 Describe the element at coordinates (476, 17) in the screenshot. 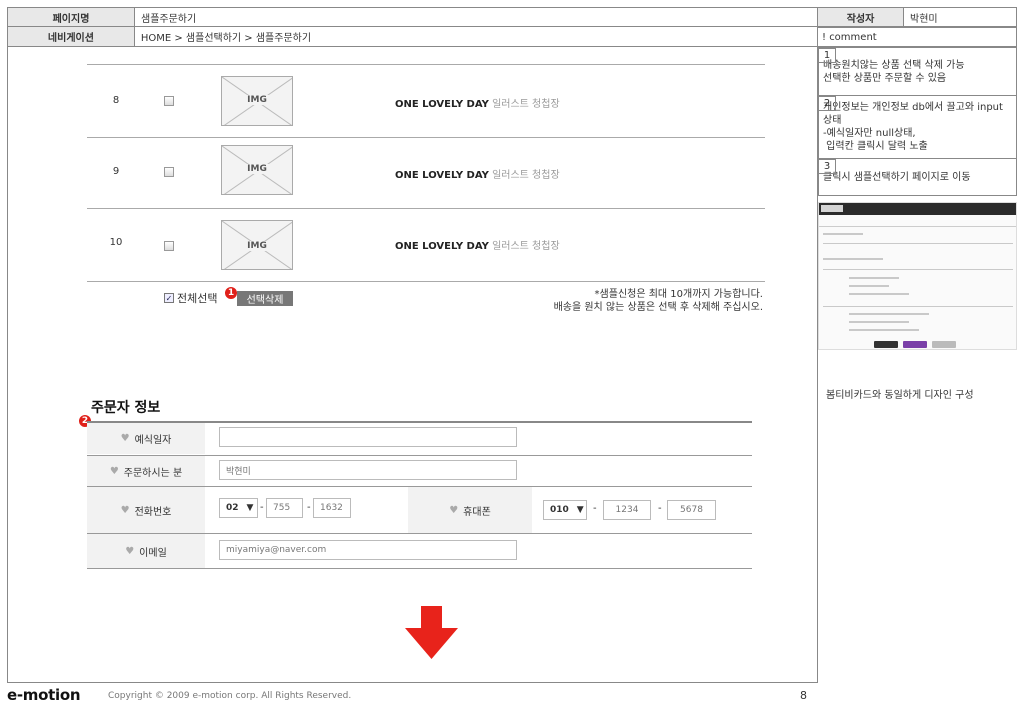

I see `page-name: 샘플주문하기` at that location.